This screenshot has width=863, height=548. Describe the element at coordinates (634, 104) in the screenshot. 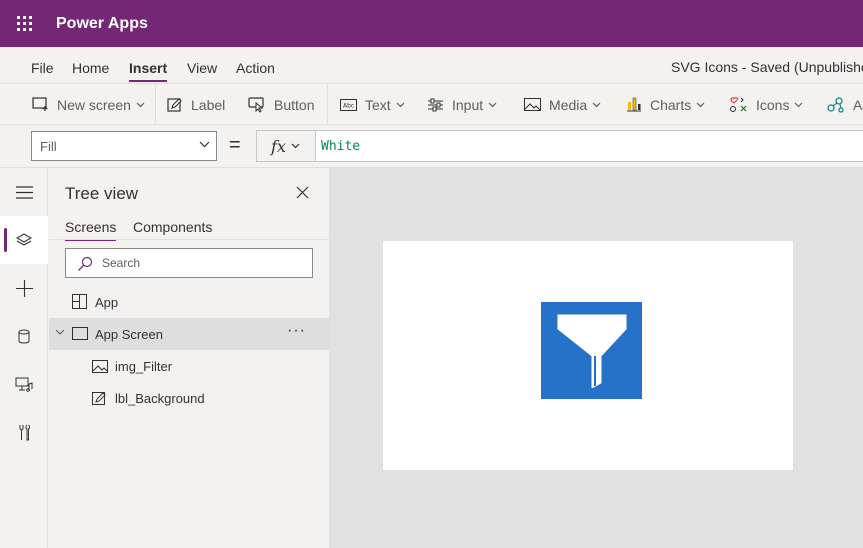

I see `chart-icon` at that location.